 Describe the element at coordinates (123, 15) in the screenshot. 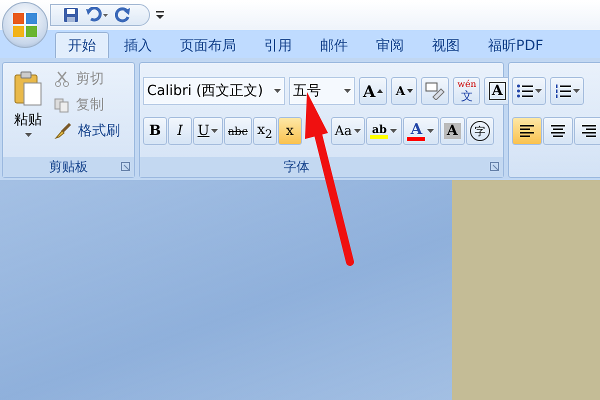

I see `redo-icon` at that location.